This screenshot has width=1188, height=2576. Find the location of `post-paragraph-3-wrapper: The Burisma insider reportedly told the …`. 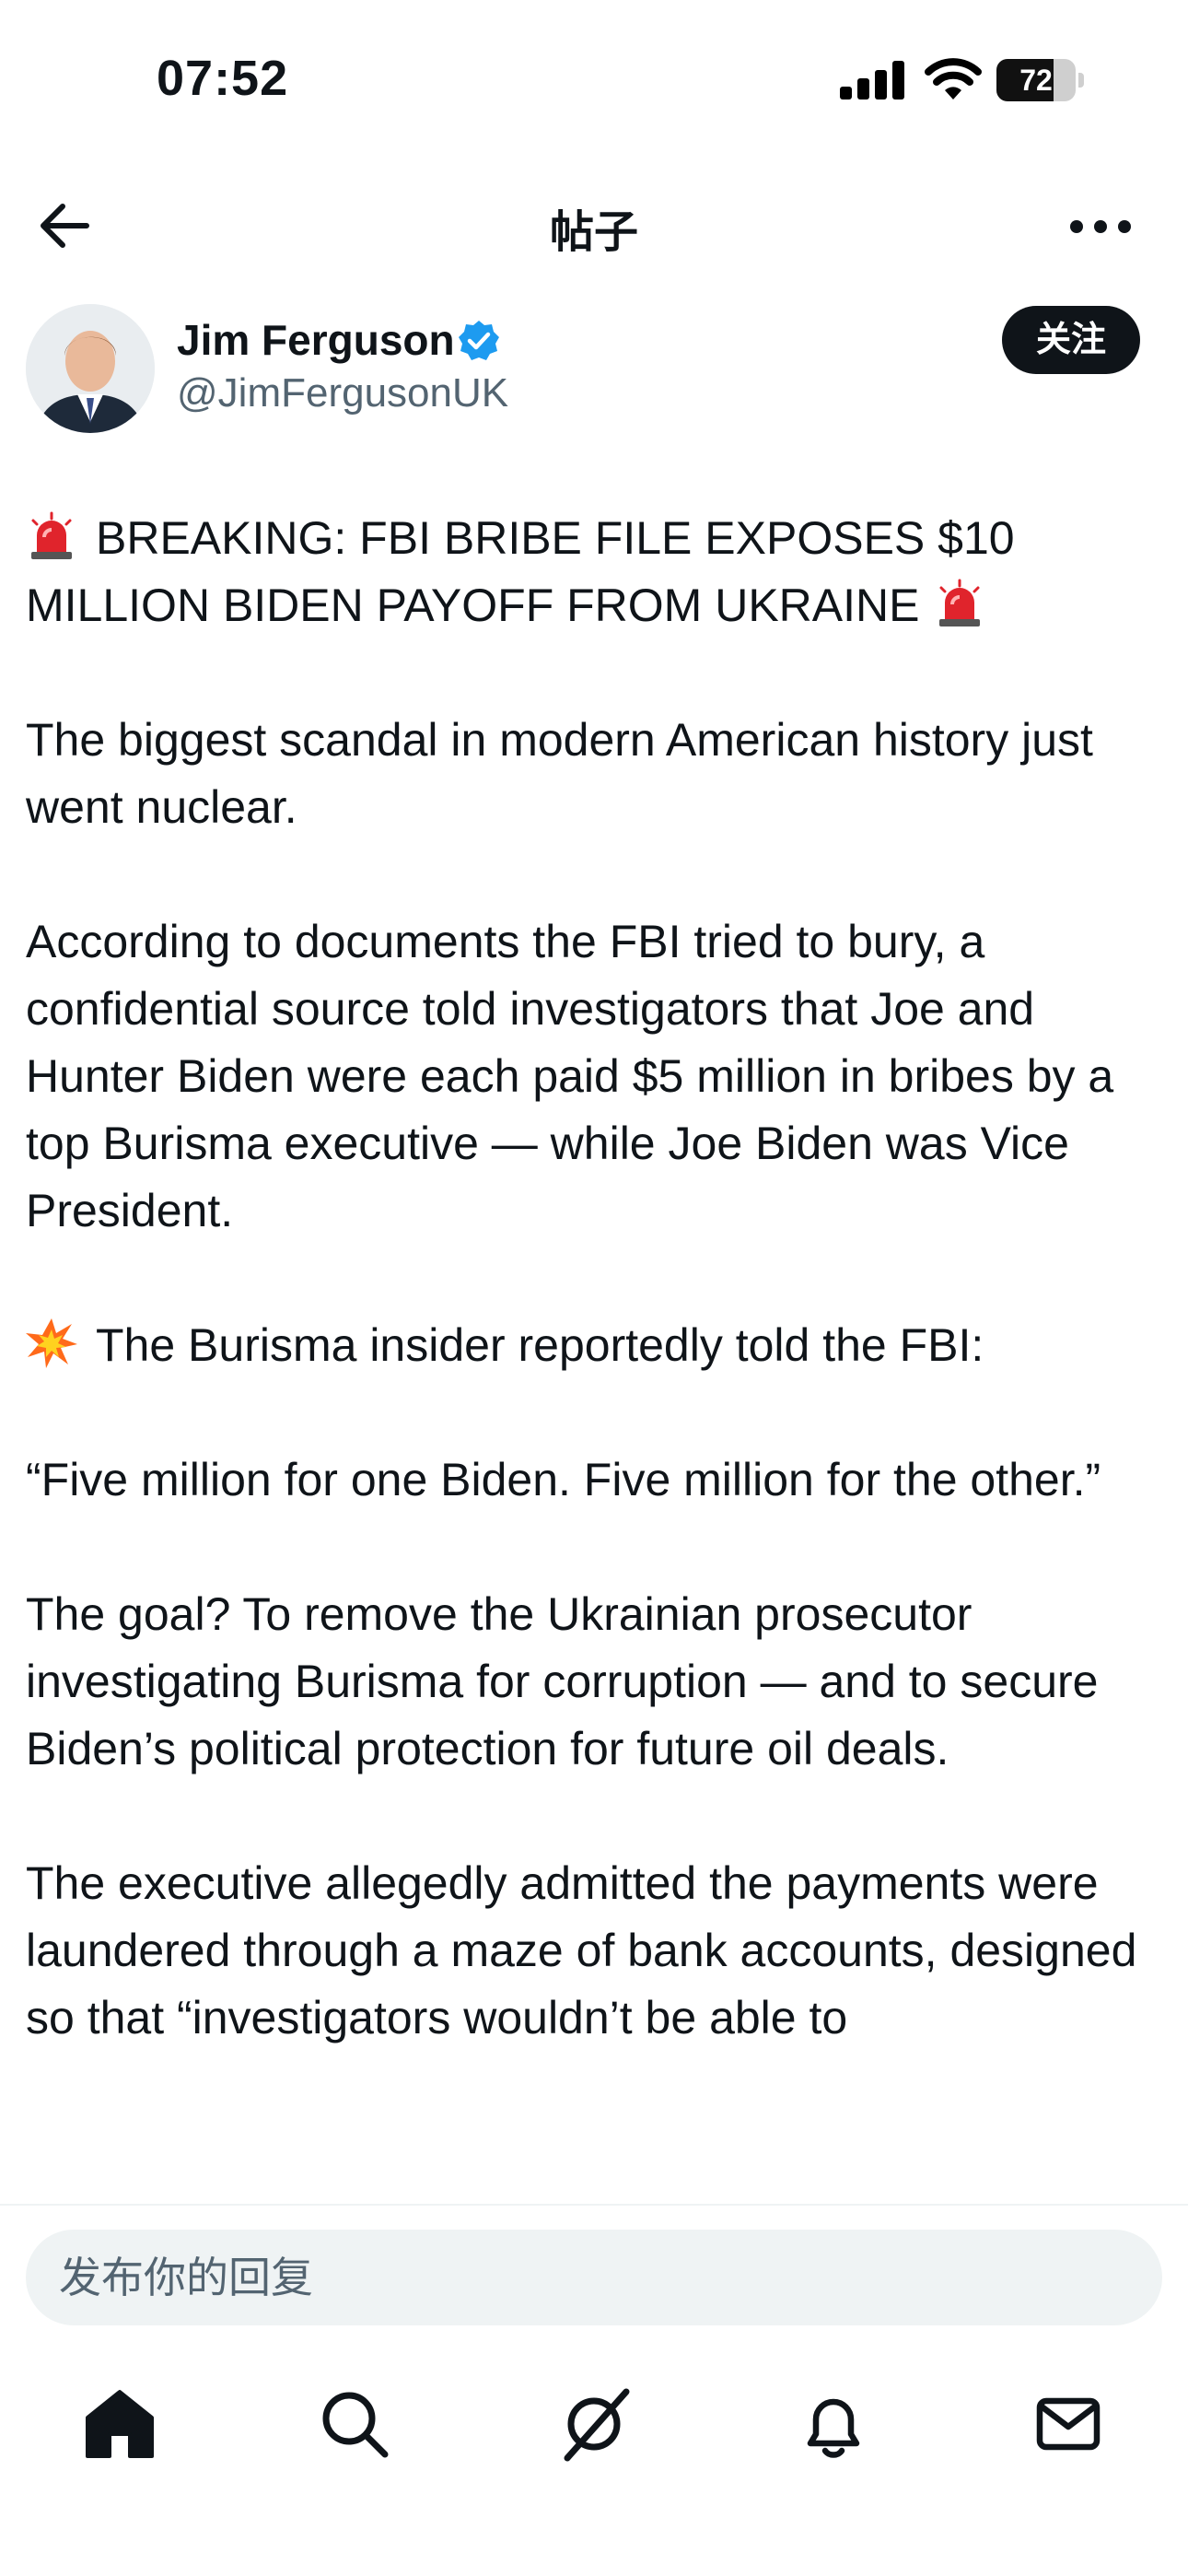

post-paragraph-3-wrapper: The Burisma insider reportedly told the … is located at coordinates (597, 1345).